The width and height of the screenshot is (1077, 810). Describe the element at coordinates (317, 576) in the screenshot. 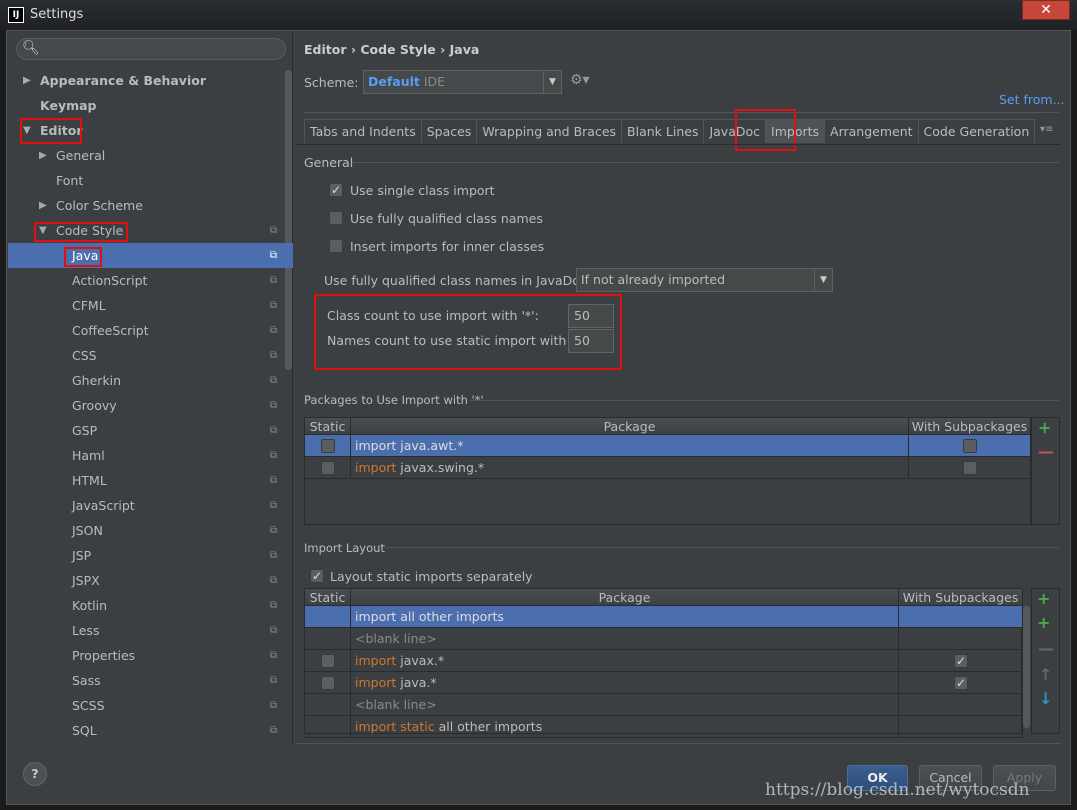

I see `layout-separate-checkbox: ✓` at that location.